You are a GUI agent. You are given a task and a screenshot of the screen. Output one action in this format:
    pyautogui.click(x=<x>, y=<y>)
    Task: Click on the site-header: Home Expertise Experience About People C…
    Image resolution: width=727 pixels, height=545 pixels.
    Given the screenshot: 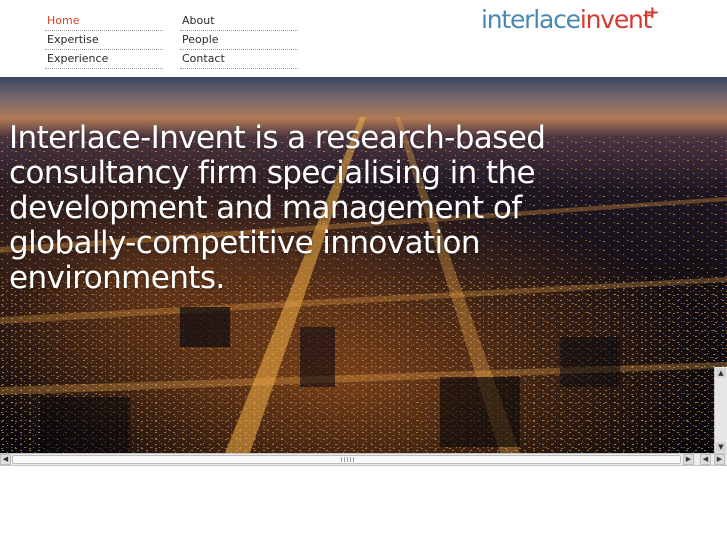 What is the action you would take?
    pyautogui.click(x=363, y=38)
    